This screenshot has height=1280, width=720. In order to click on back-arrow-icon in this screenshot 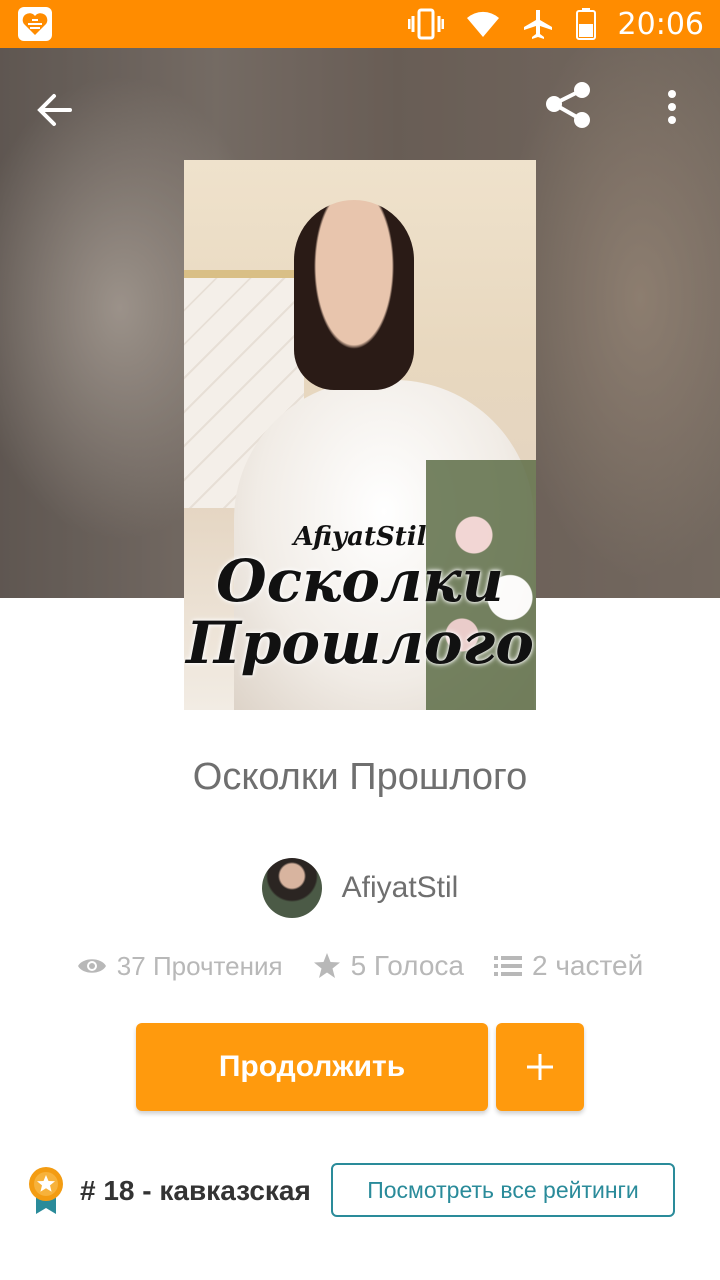, I will do `click(54, 110)`.